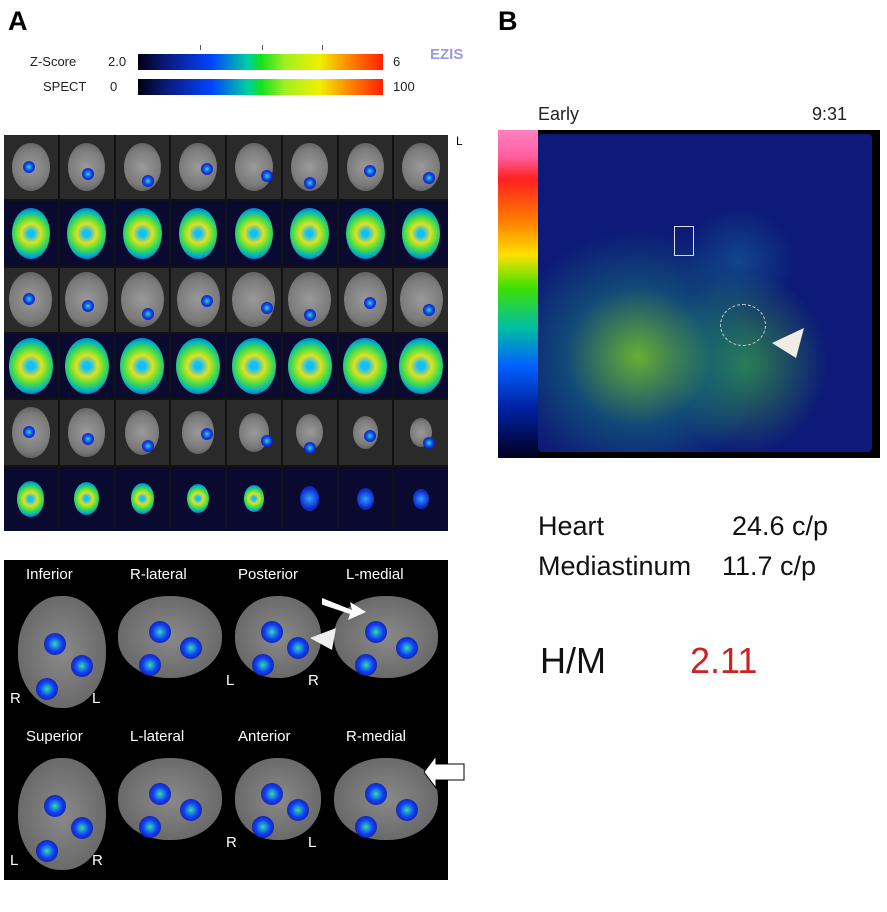 Image resolution: width=887 pixels, height=912 pixels. I want to click on hm-label: H/M, so click(573, 660).